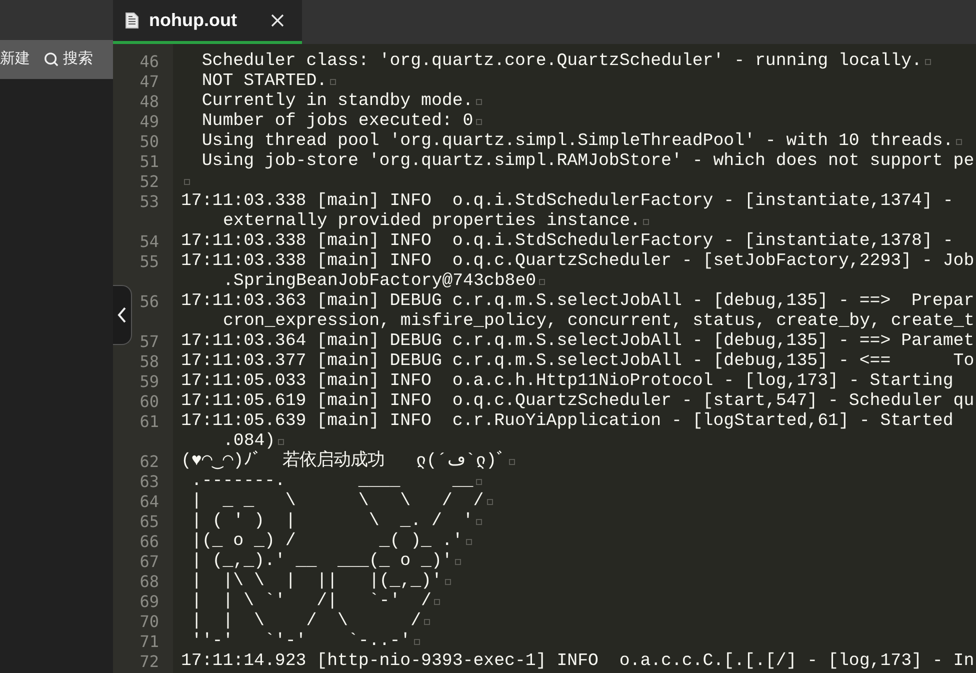  I want to click on line-number: 54, so click(149, 242).